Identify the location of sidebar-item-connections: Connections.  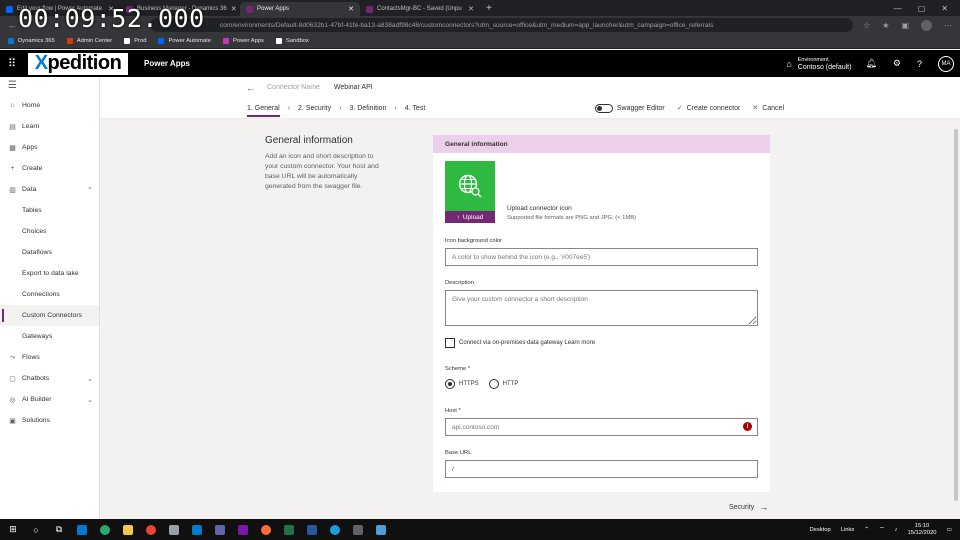
(49, 294).